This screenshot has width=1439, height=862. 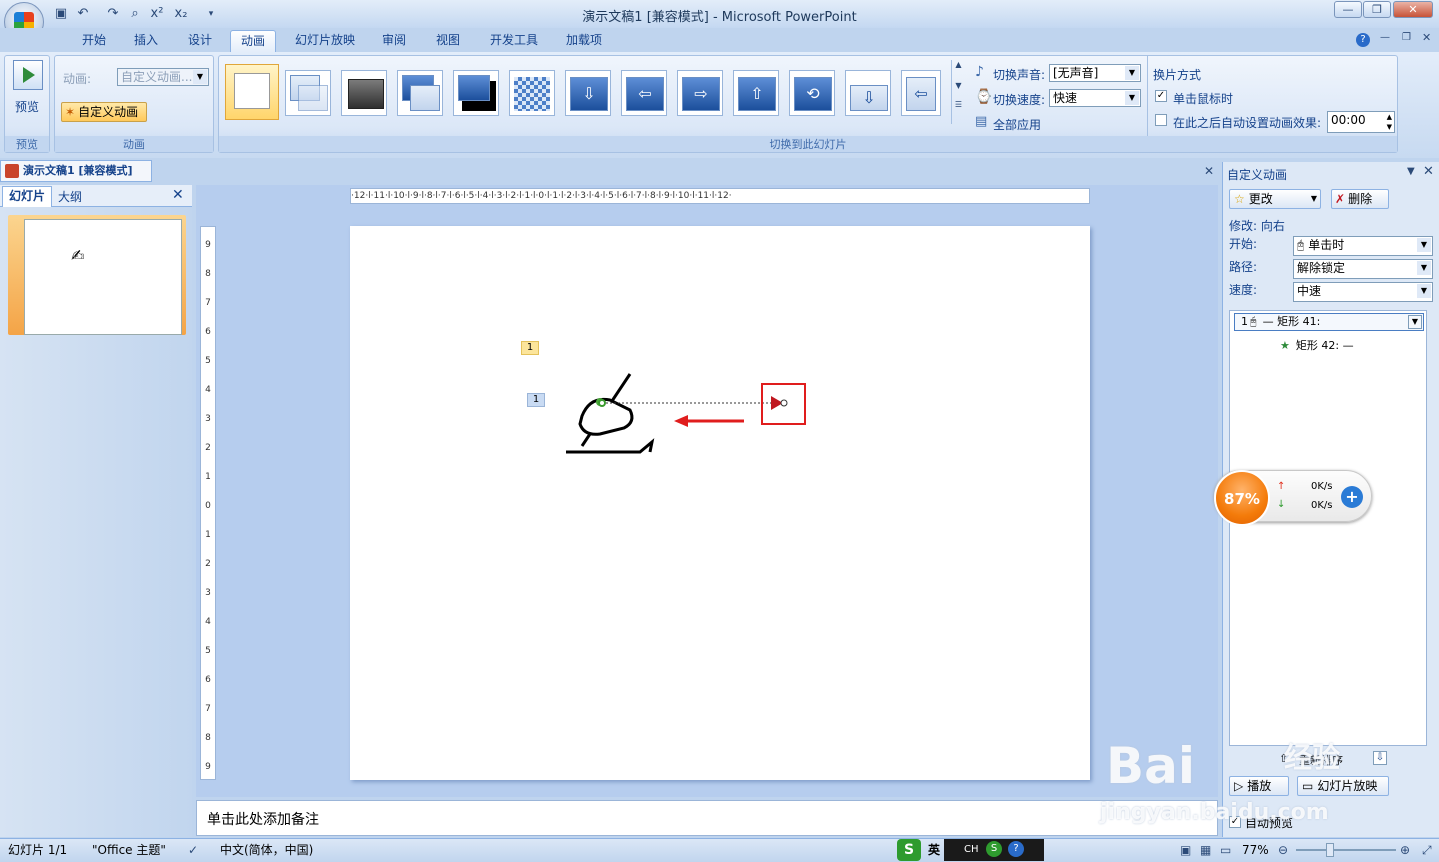 What do you see at coordinates (97, 275) in the screenshot?
I see `slide-thumbnail: ✍` at bounding box center [97, 275].